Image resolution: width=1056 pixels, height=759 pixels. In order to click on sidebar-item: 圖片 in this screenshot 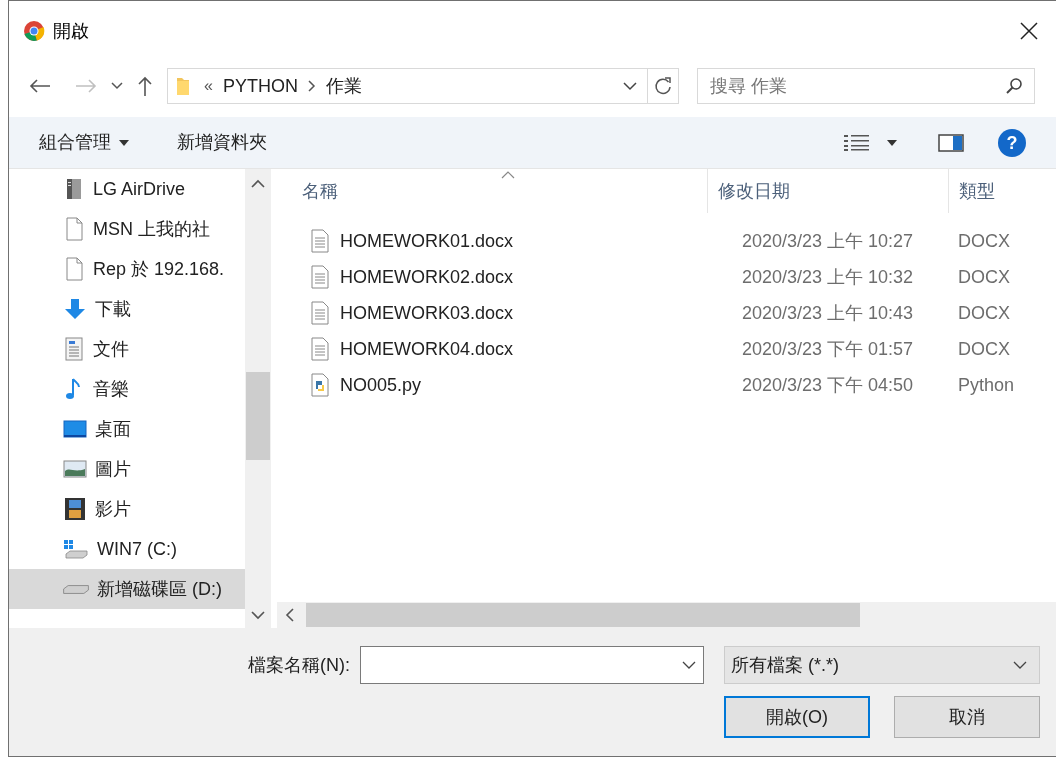, I will do `click(127, 469)`.